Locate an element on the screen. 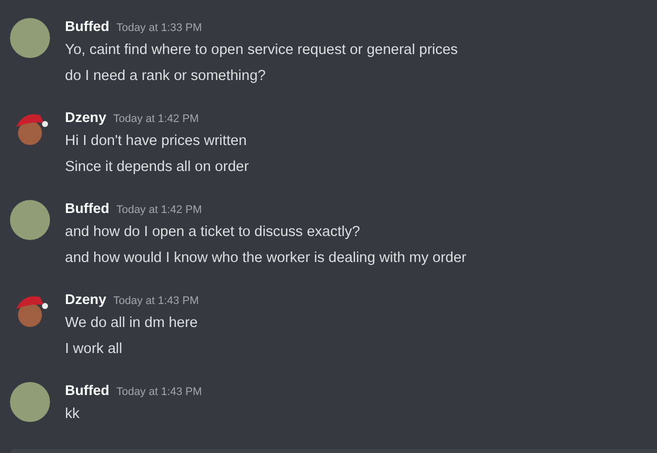 Image resolution: width=657 pixels, height=453 pixels. message-text: Hi I don't have prices written is located at coordinates (156, 141).